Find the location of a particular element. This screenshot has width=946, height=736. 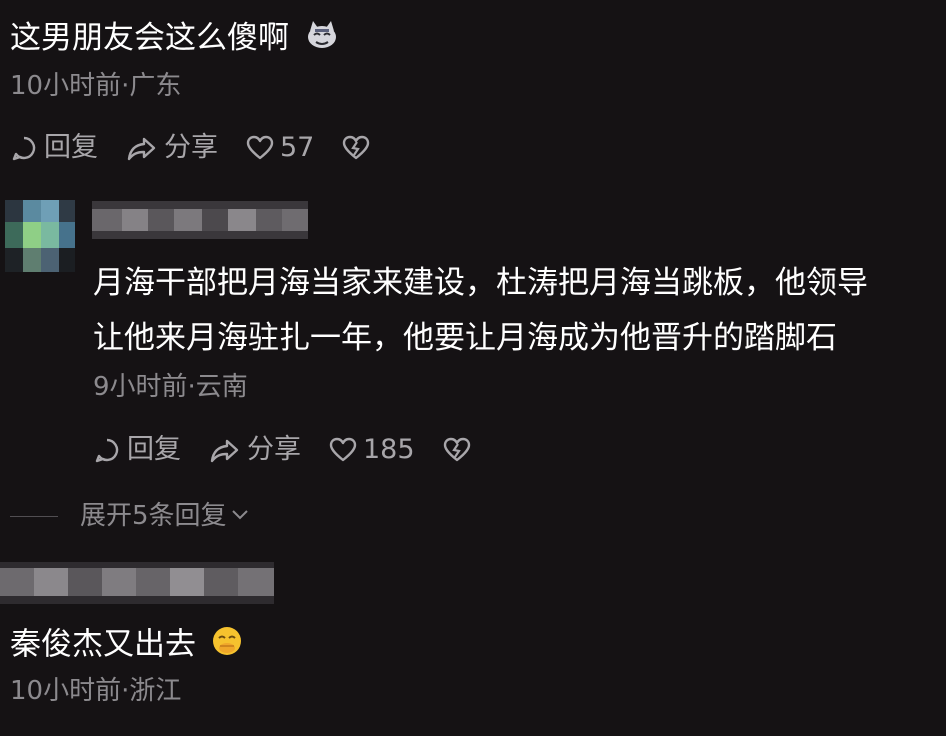

comment-3-meta: 10小时前·浙江 is located at coordinates (96, 691).